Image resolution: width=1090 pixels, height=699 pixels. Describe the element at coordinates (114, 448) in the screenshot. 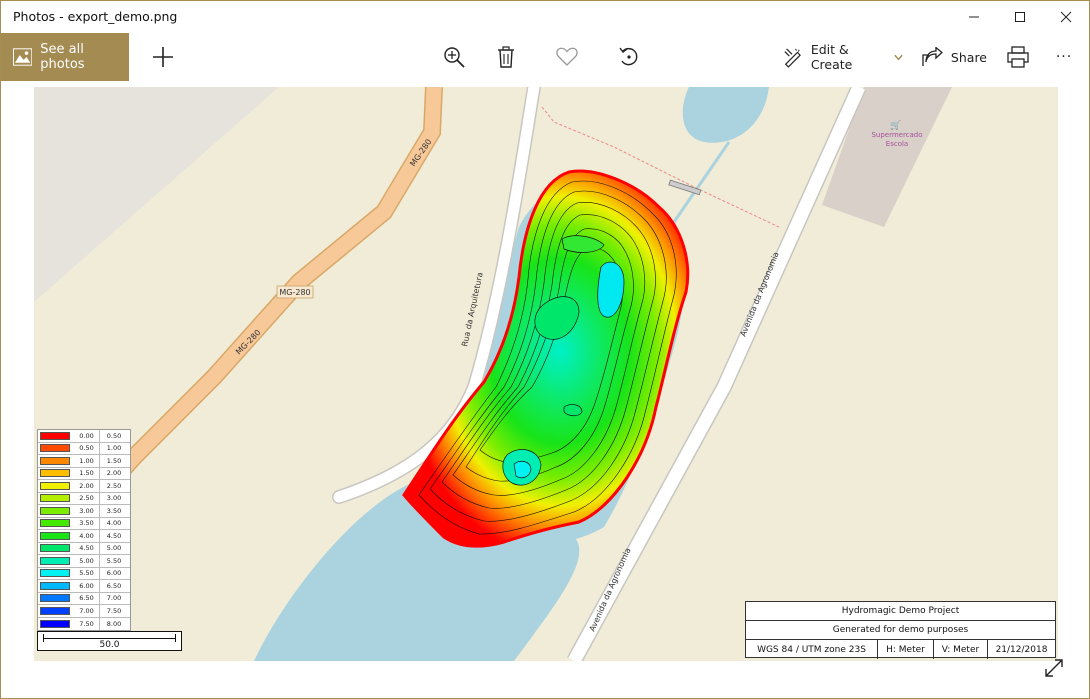

I see `legend-to: 1.00` at that location.